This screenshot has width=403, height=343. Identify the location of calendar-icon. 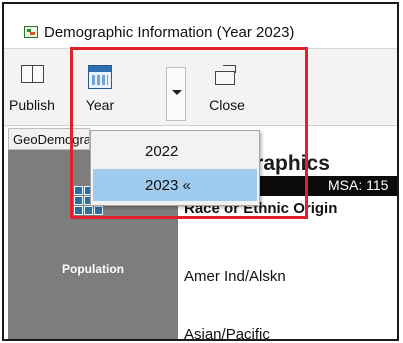
(100, 77).